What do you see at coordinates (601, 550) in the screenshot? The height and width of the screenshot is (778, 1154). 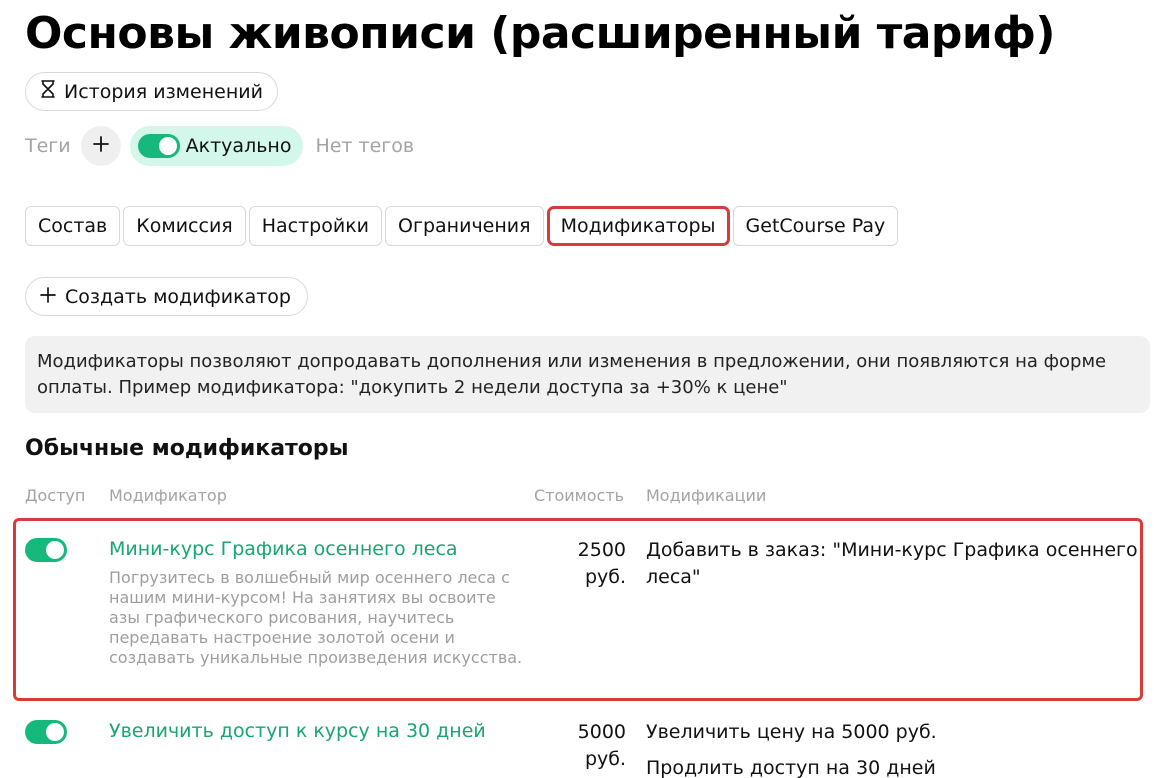 I see `price-amount: 2500` at bounding box center [601, 550].